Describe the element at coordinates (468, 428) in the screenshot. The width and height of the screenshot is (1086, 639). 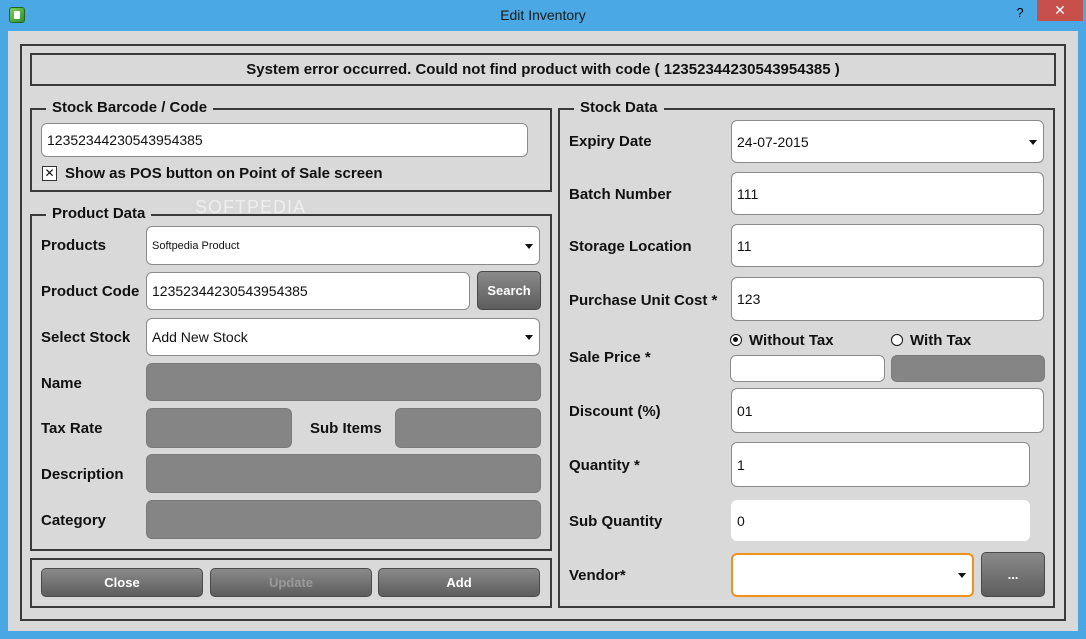
I see `sub-items-field` at that location.